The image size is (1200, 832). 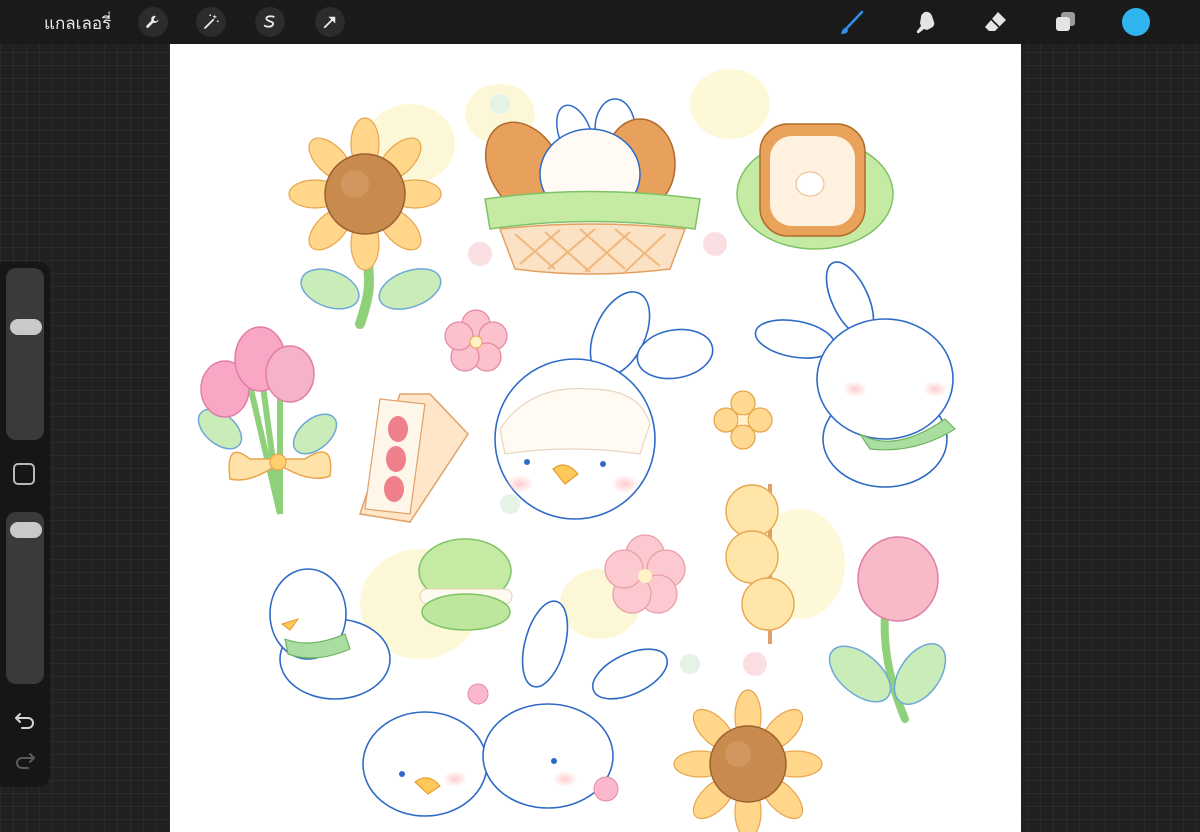 I want to click on undo-icon, so click(x=24, y=721).